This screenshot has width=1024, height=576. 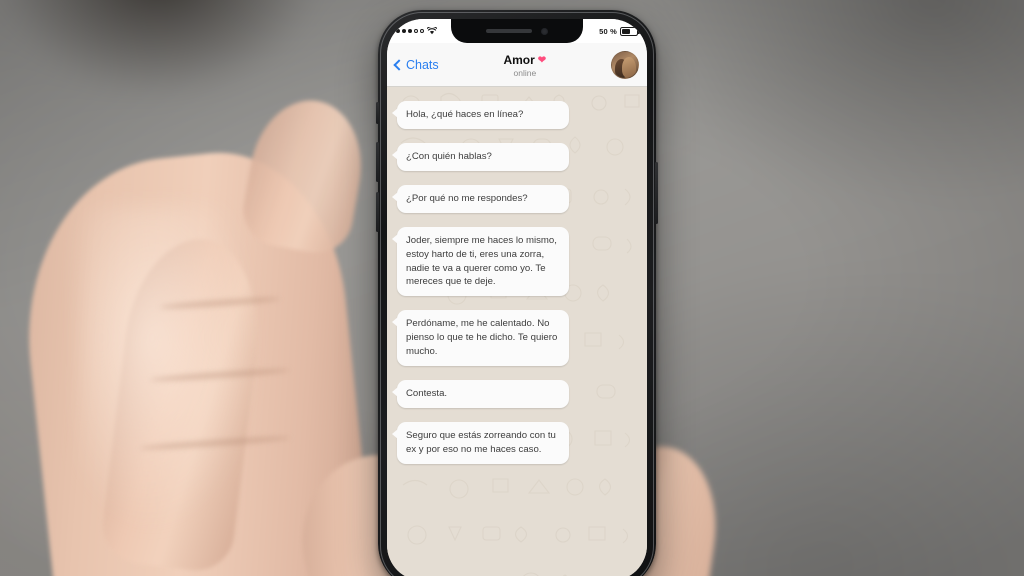 I want to click on message-bubble: ¿Con quién hablas?, so click(x=480, y=156).